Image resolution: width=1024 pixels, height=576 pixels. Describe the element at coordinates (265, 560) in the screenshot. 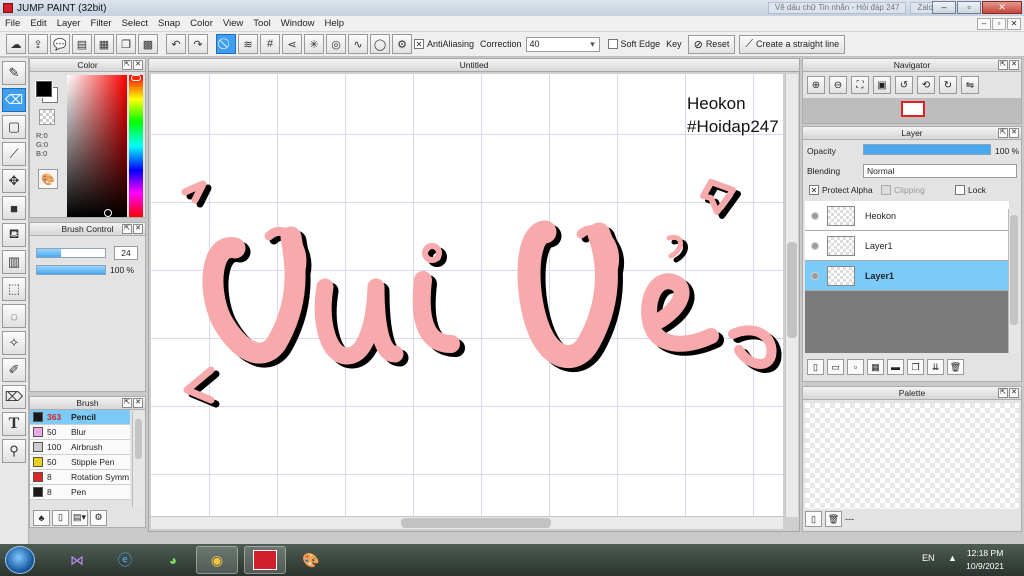

I see `jump-paint-taskbar-icon` at that location.